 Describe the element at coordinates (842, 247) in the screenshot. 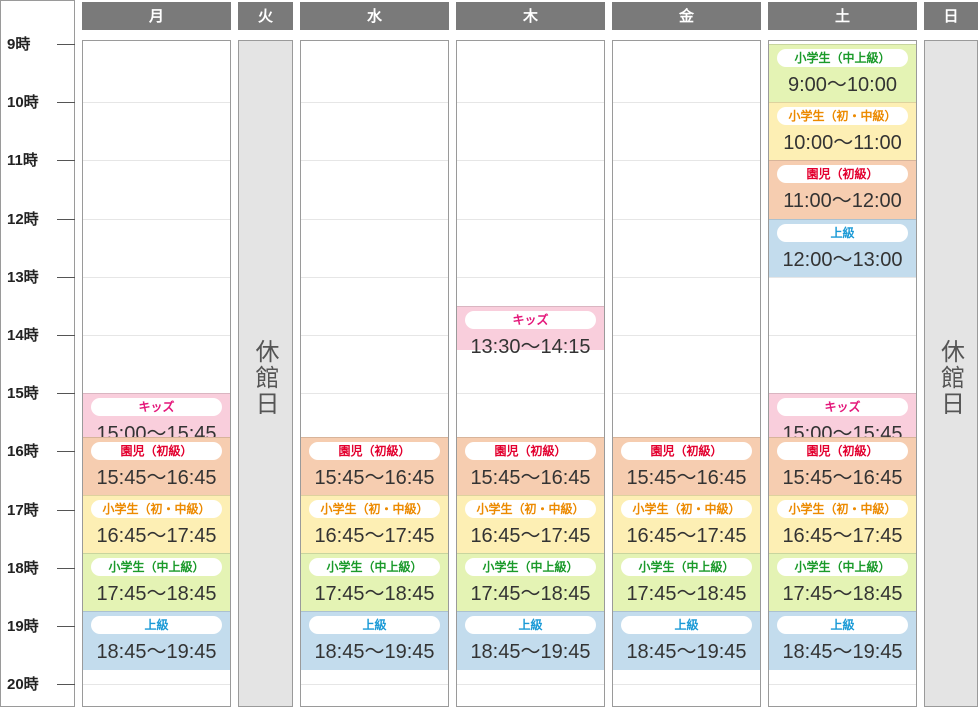

I see `lesson-block: 上級 12:00〜13:00` at that location.